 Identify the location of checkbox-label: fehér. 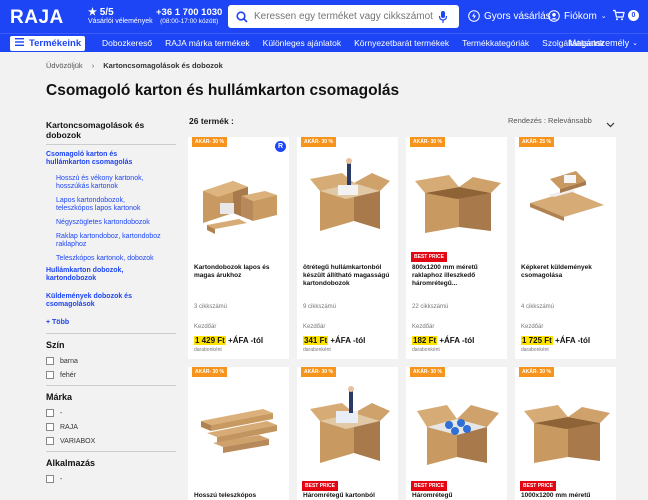
(68, 375).